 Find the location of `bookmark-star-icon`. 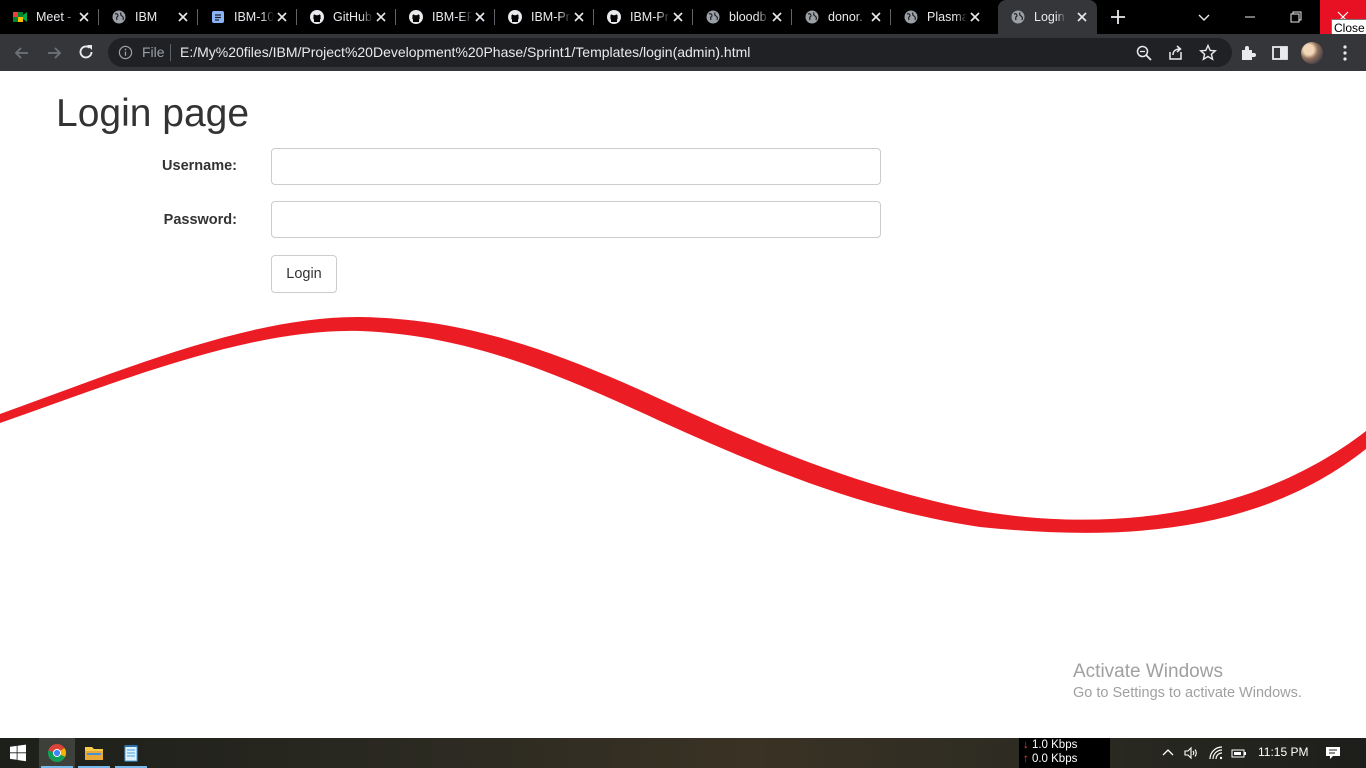

bookmark-star-icon is located at coordinates (1208, 53).